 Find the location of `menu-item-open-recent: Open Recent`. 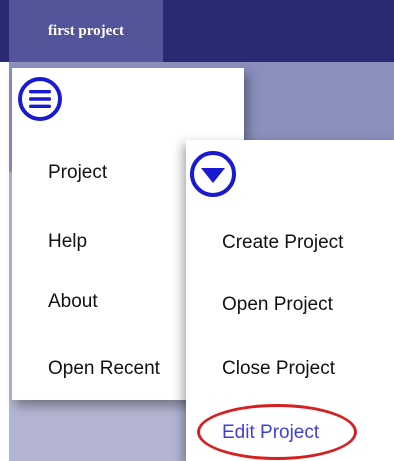

menu-item-open-recent: Open Recent is located at coordinates (104, 369).